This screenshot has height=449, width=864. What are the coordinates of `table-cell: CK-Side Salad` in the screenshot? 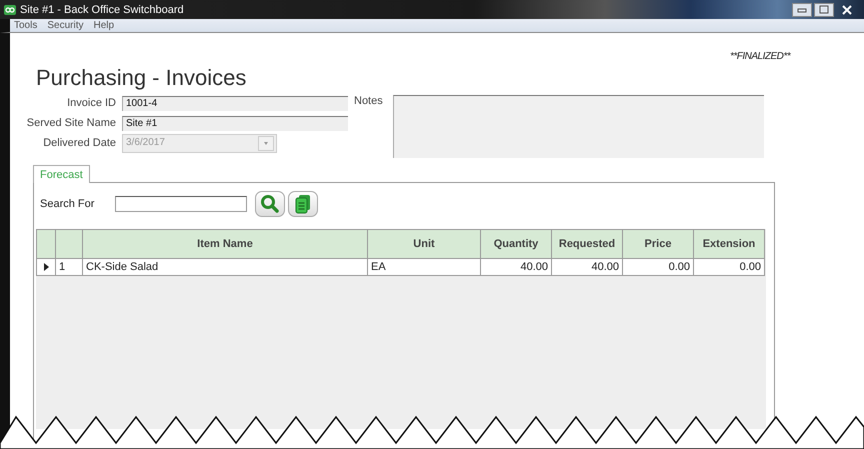 It's located at (225, 267).